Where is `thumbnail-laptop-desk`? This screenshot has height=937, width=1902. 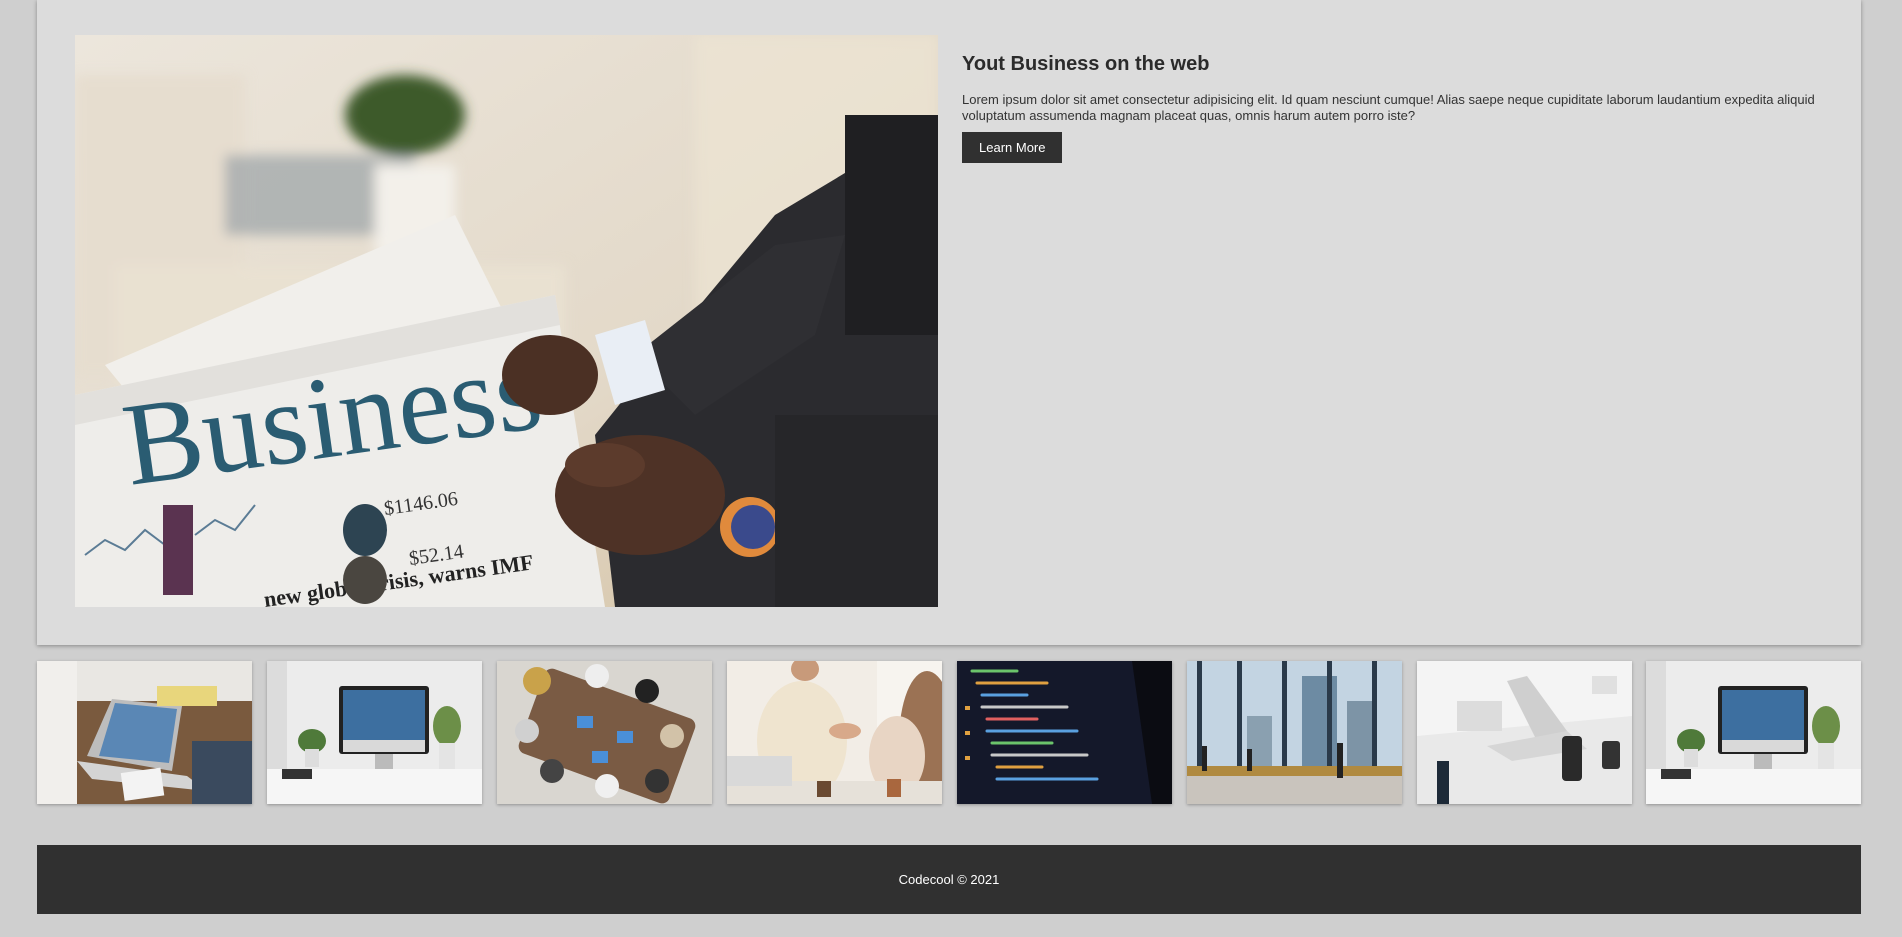
thumbnail-laptop-desk is located at coordinates (144, 732).